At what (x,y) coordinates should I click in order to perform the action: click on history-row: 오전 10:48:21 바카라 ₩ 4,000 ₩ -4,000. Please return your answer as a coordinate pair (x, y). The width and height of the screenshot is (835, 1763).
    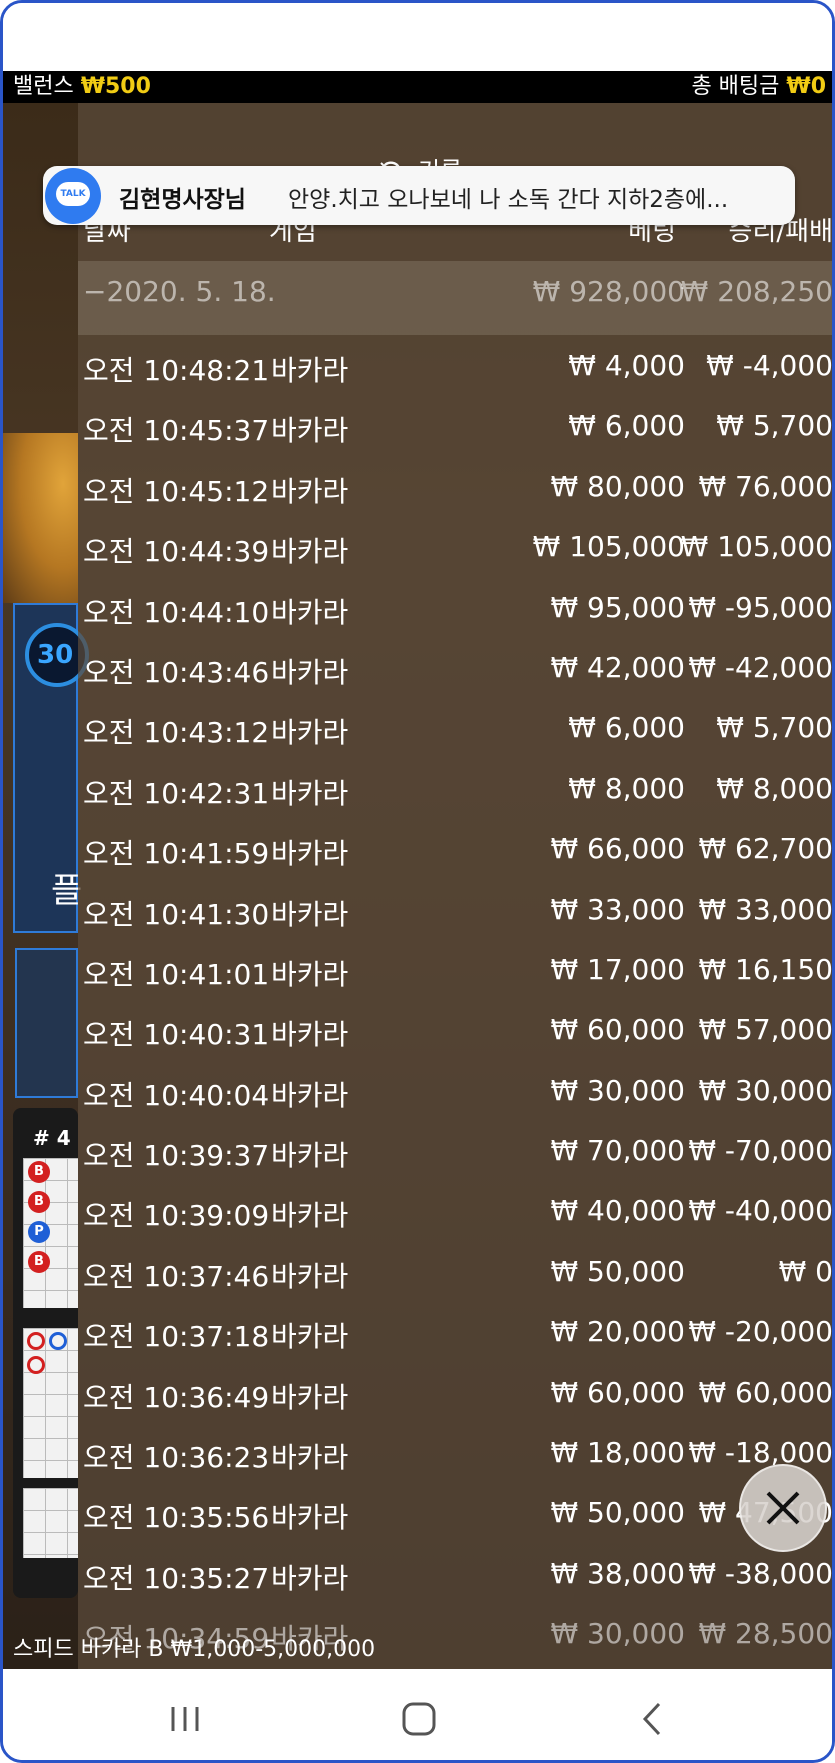
    Looking at the image, I should click on (455, 365).